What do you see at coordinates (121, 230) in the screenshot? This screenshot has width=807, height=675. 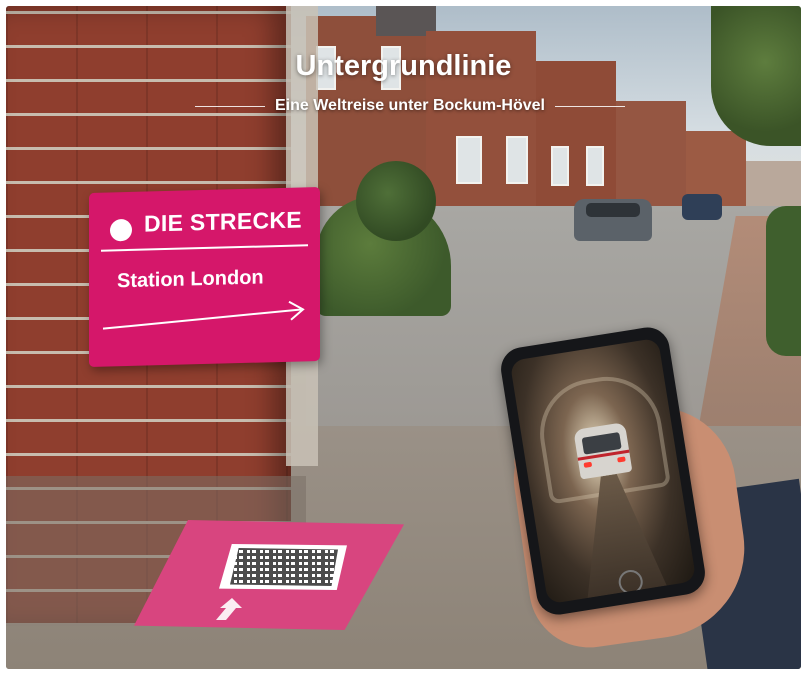 I see `dot-icon` at bounding box center [121, 230].